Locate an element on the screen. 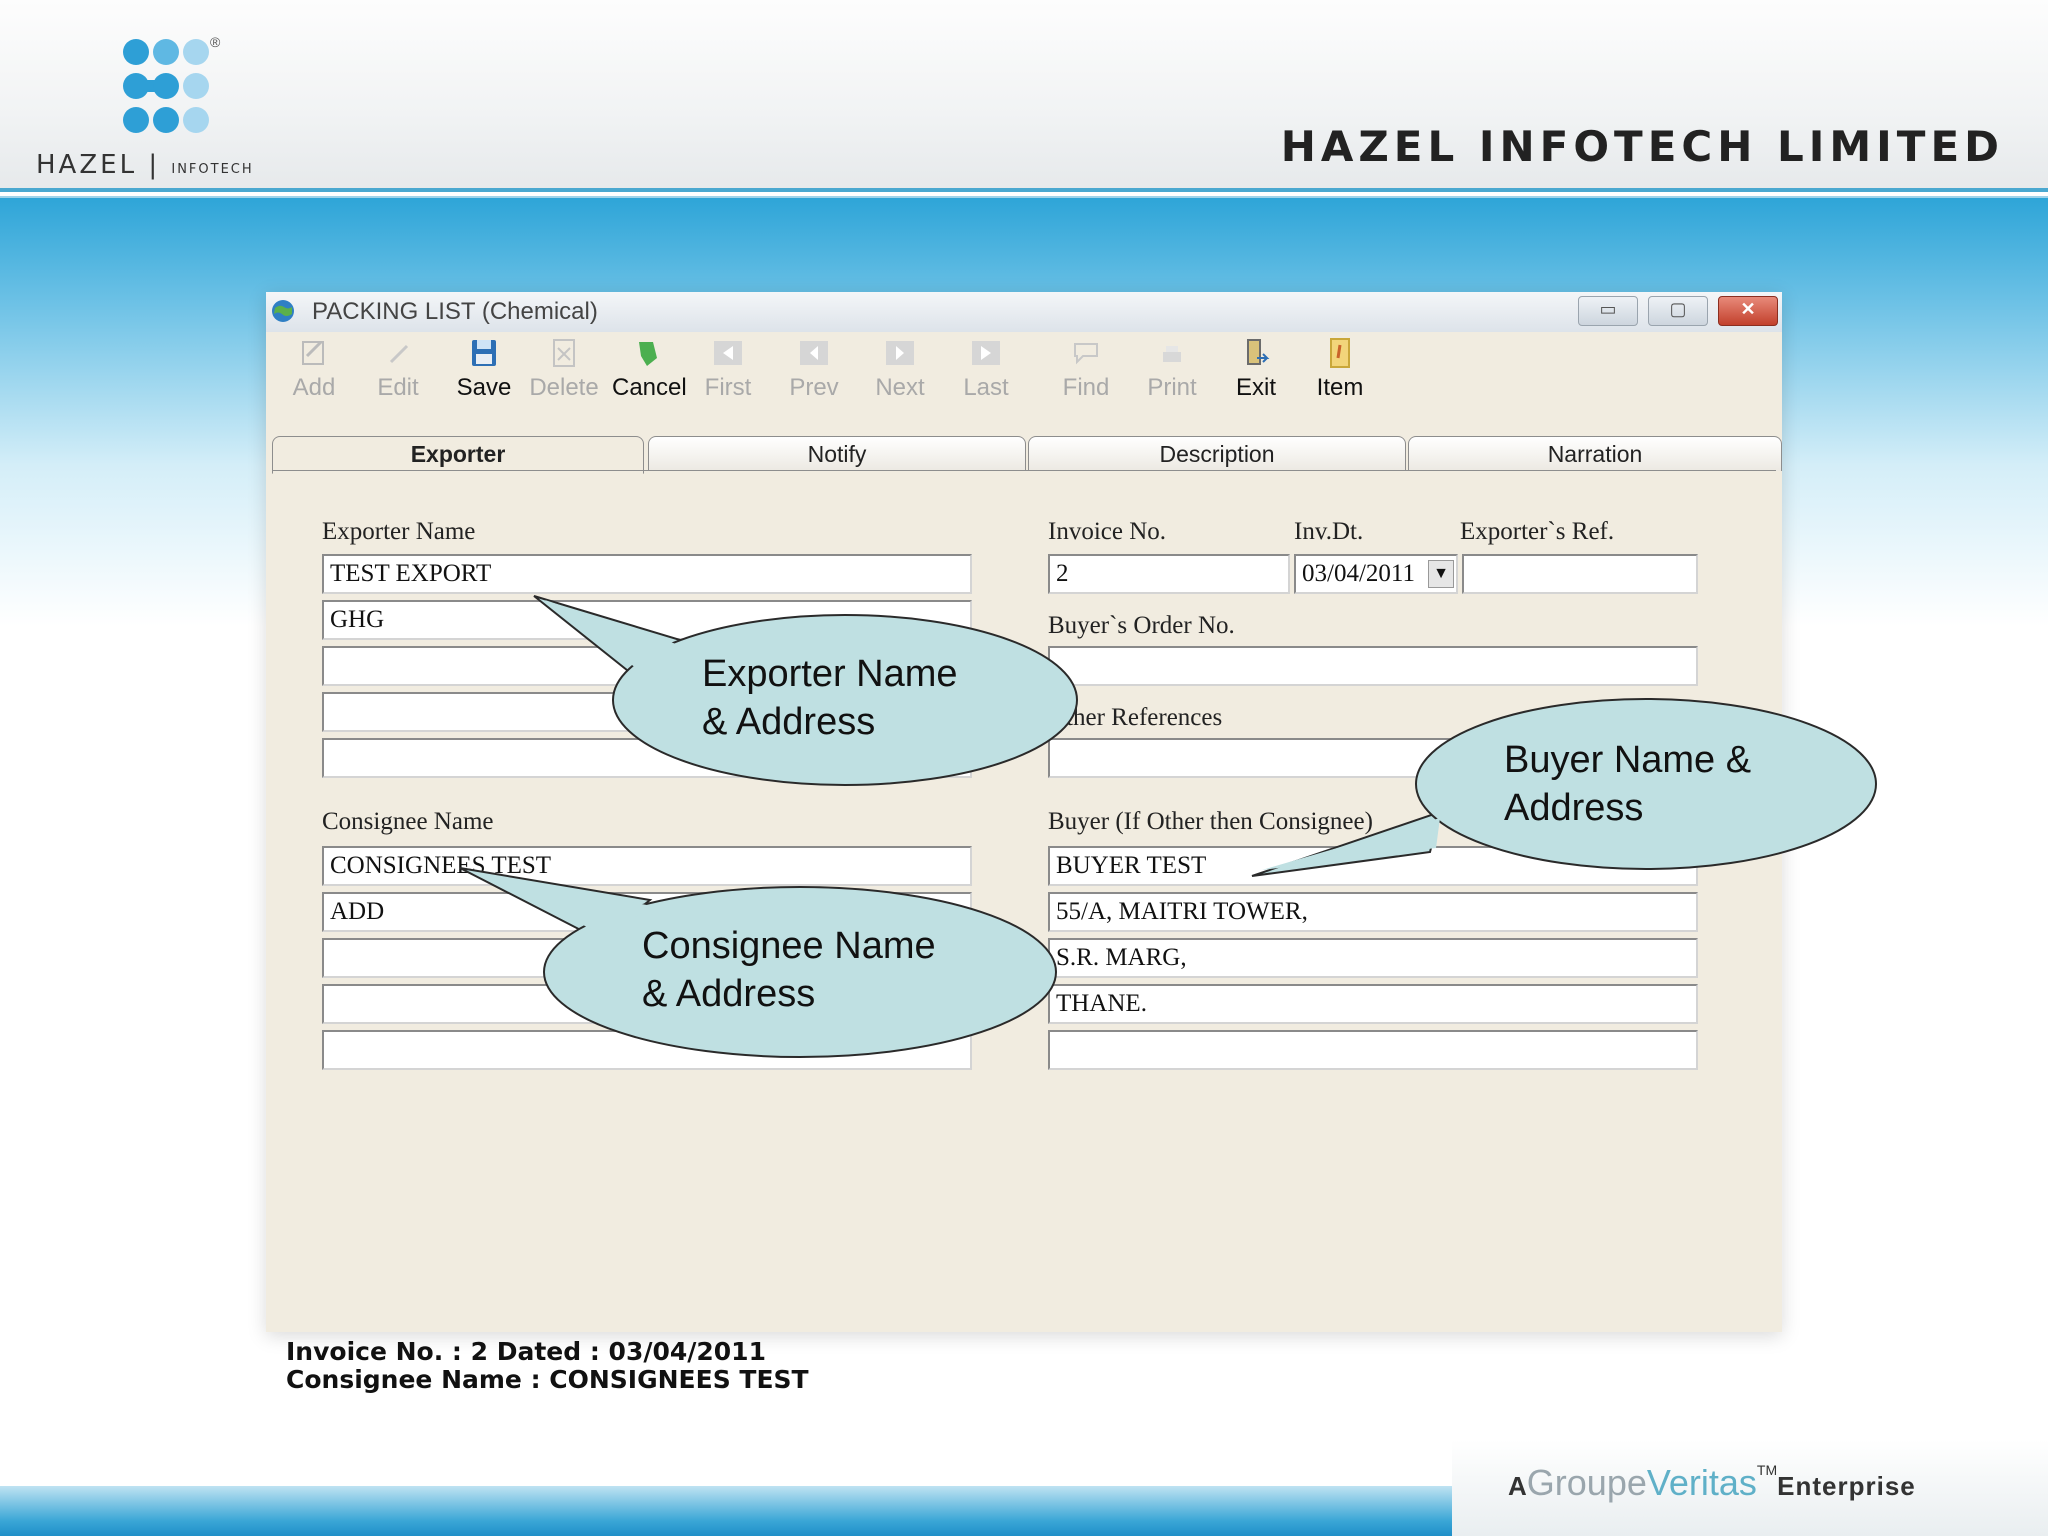  exit-label: Exit is located at coordinates (1255, 387).